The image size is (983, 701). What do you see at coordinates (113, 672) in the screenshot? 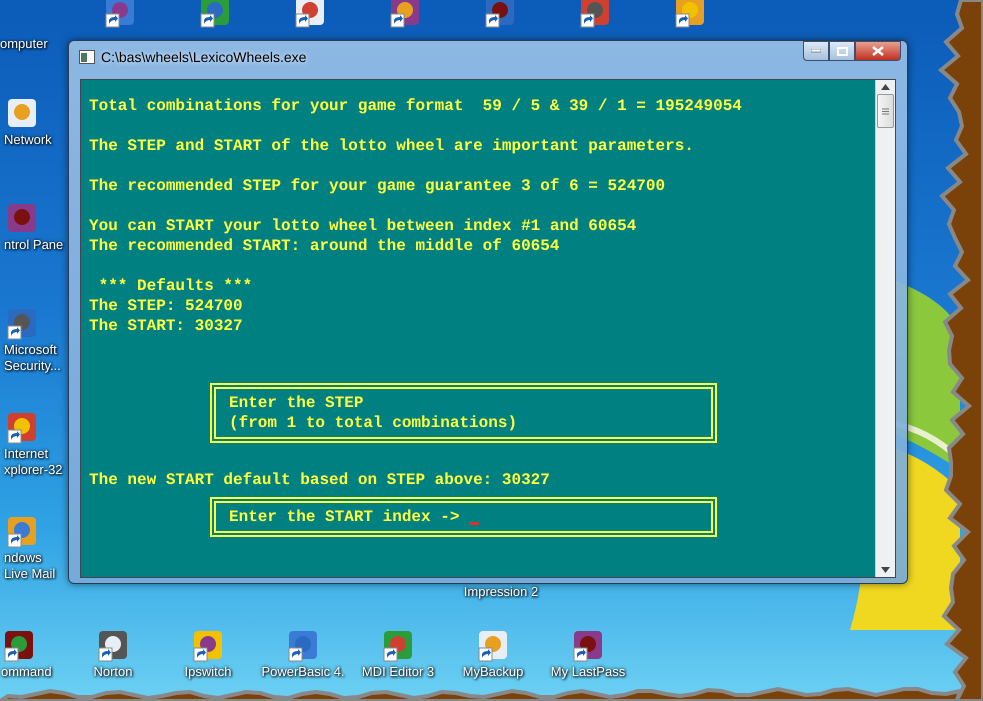
I see `icon-label: Norton` at bounding box center [113, 672].